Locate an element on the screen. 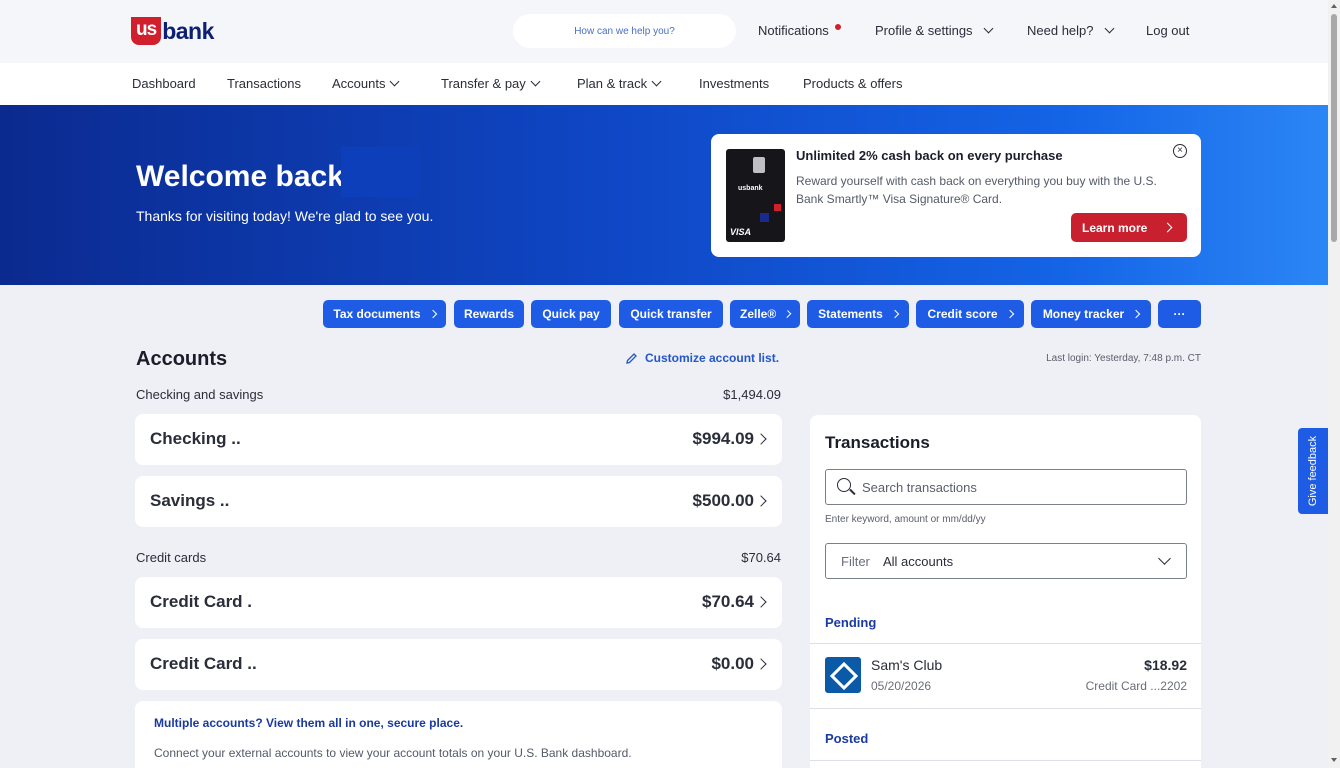 This screenshot has width=1340, height=768. scroll-up-icon is located at coordinates (1334, 6).